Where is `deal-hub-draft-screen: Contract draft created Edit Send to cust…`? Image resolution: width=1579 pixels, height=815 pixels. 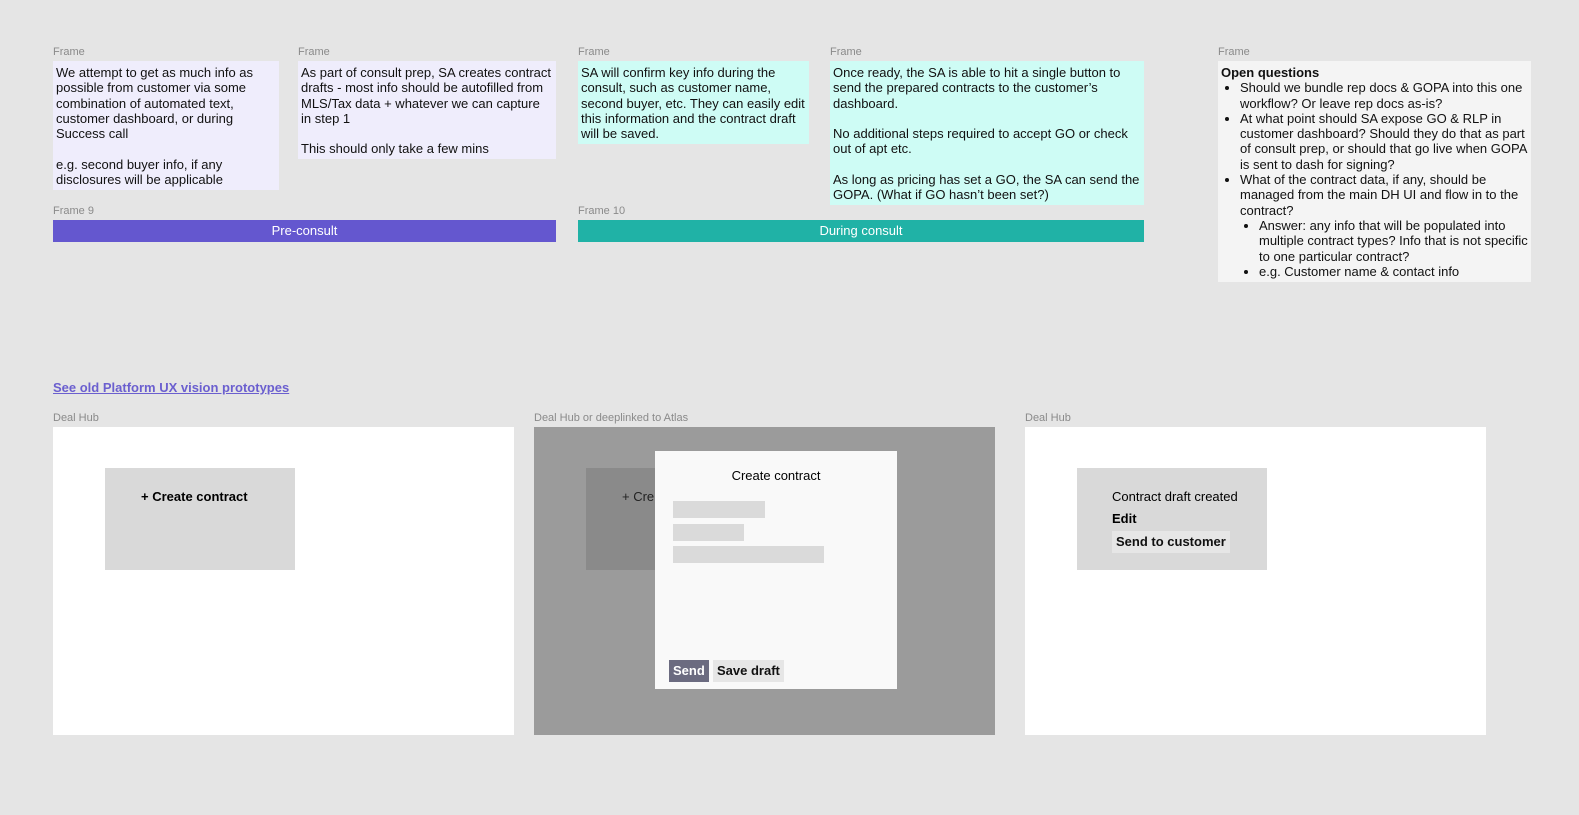
deal-hub-draft-screen: Contract draft created Edit Send to cust… is located at coordinates (1255, 581).